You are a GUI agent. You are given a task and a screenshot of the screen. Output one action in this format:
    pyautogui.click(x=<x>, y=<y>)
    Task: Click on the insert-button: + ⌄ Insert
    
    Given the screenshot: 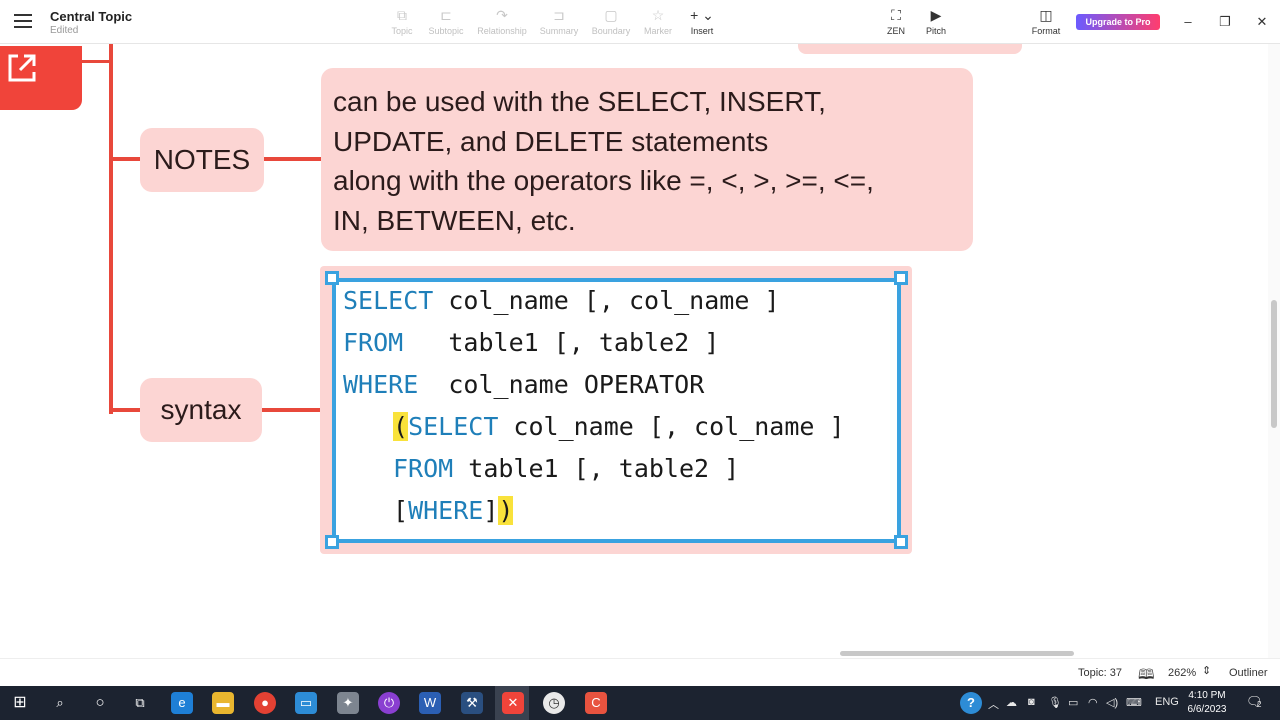 What is the action you would take?
    pyautogui.click(x=702, y=21)
    